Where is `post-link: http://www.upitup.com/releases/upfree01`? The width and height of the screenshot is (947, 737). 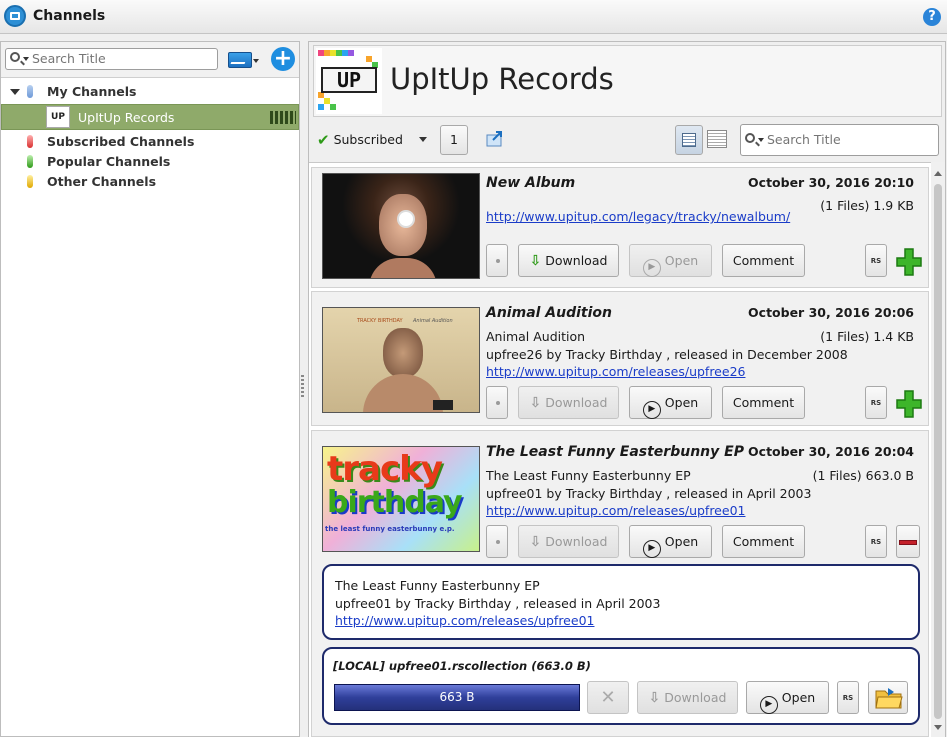 post-link: http://www.upitup.com/releases/upfree01 is located at coordinates (615, 510).